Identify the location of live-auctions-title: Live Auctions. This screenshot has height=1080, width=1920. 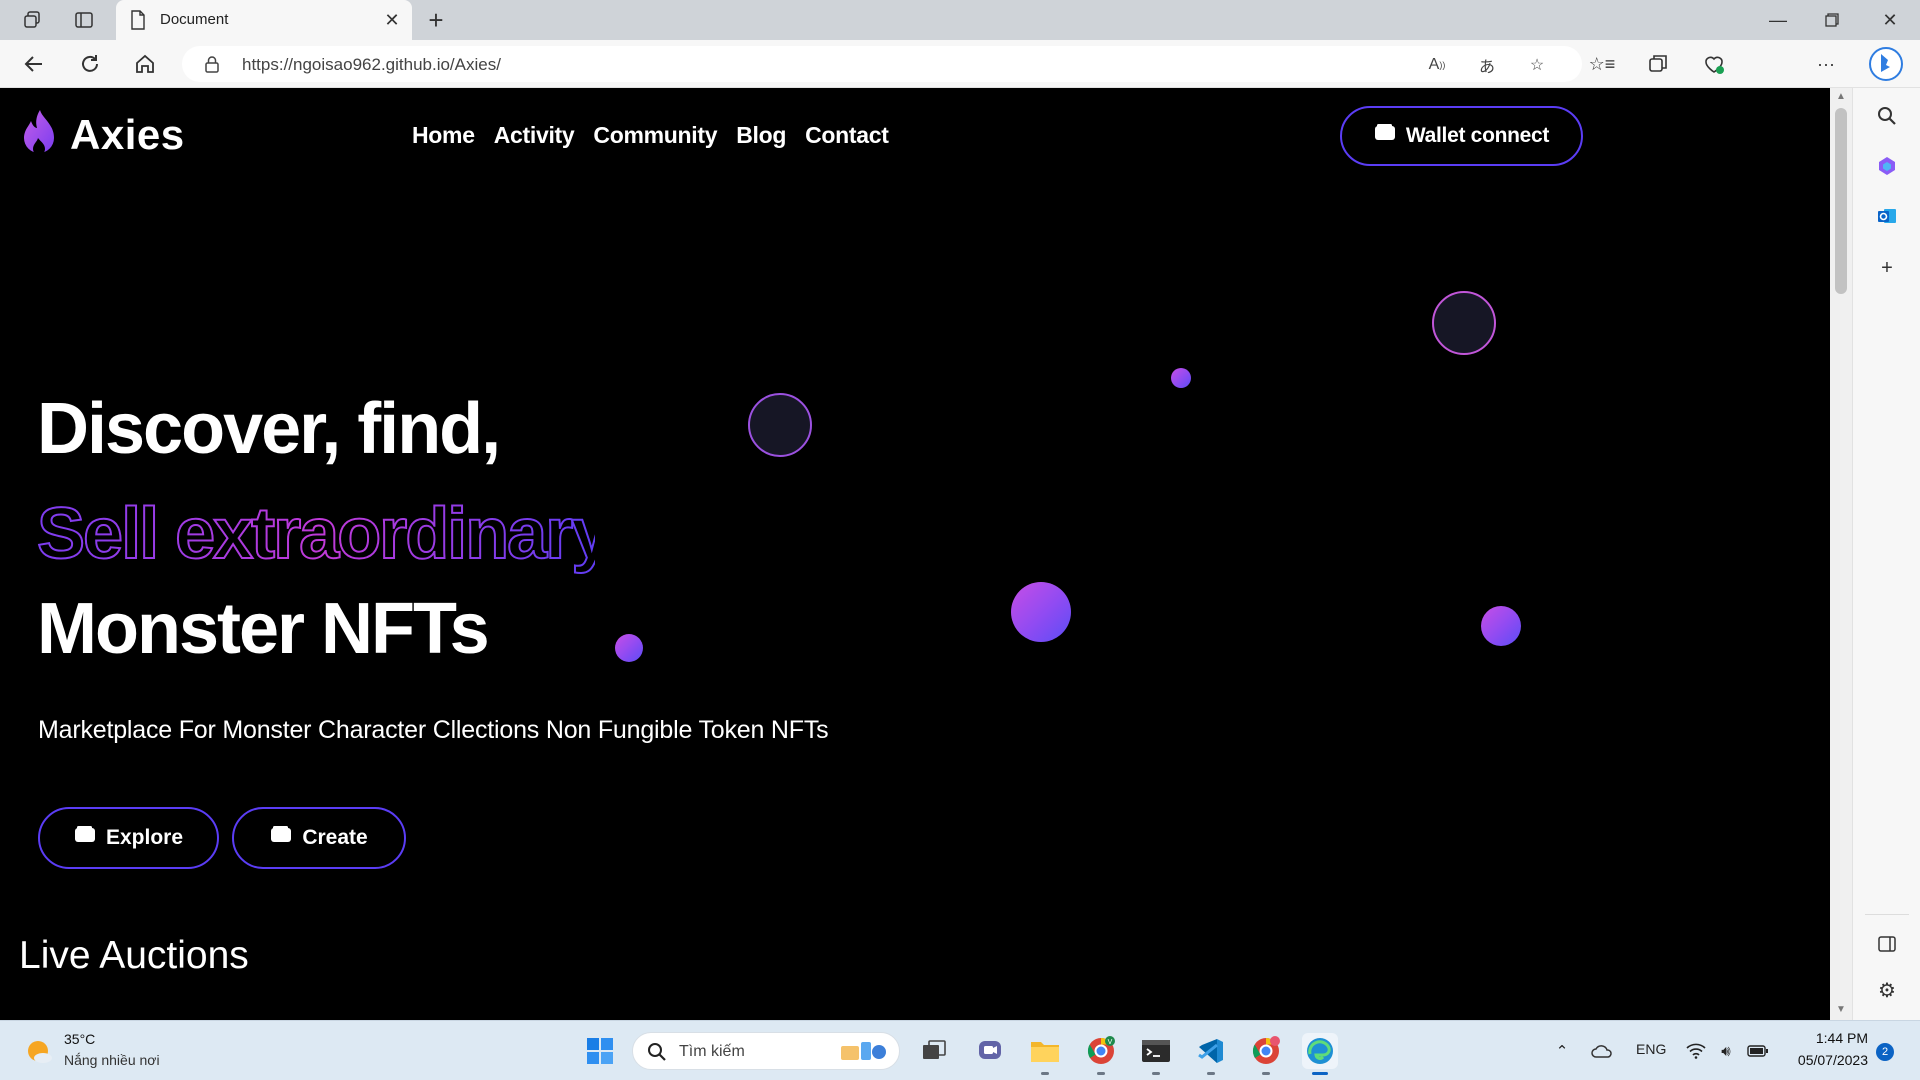
(134, 955).